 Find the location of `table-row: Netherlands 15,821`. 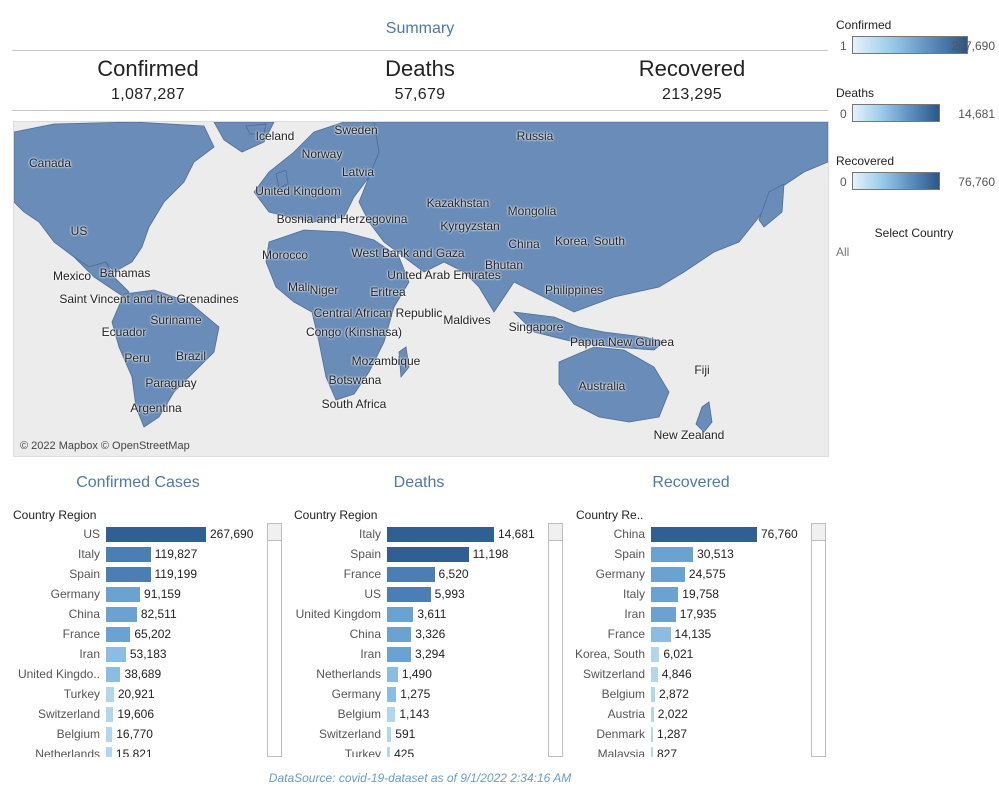

table-row: Netherlands 15,821 is located at coordinates (132, 750).